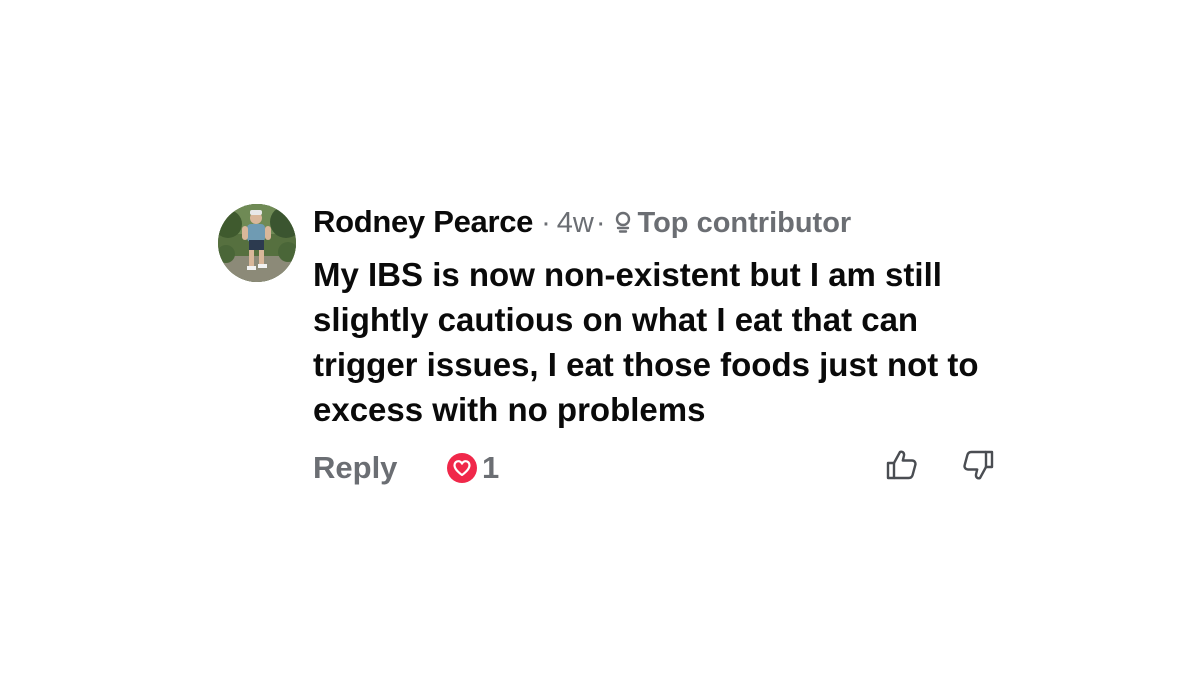  I want to click on avatar-image, so click(257, 243).